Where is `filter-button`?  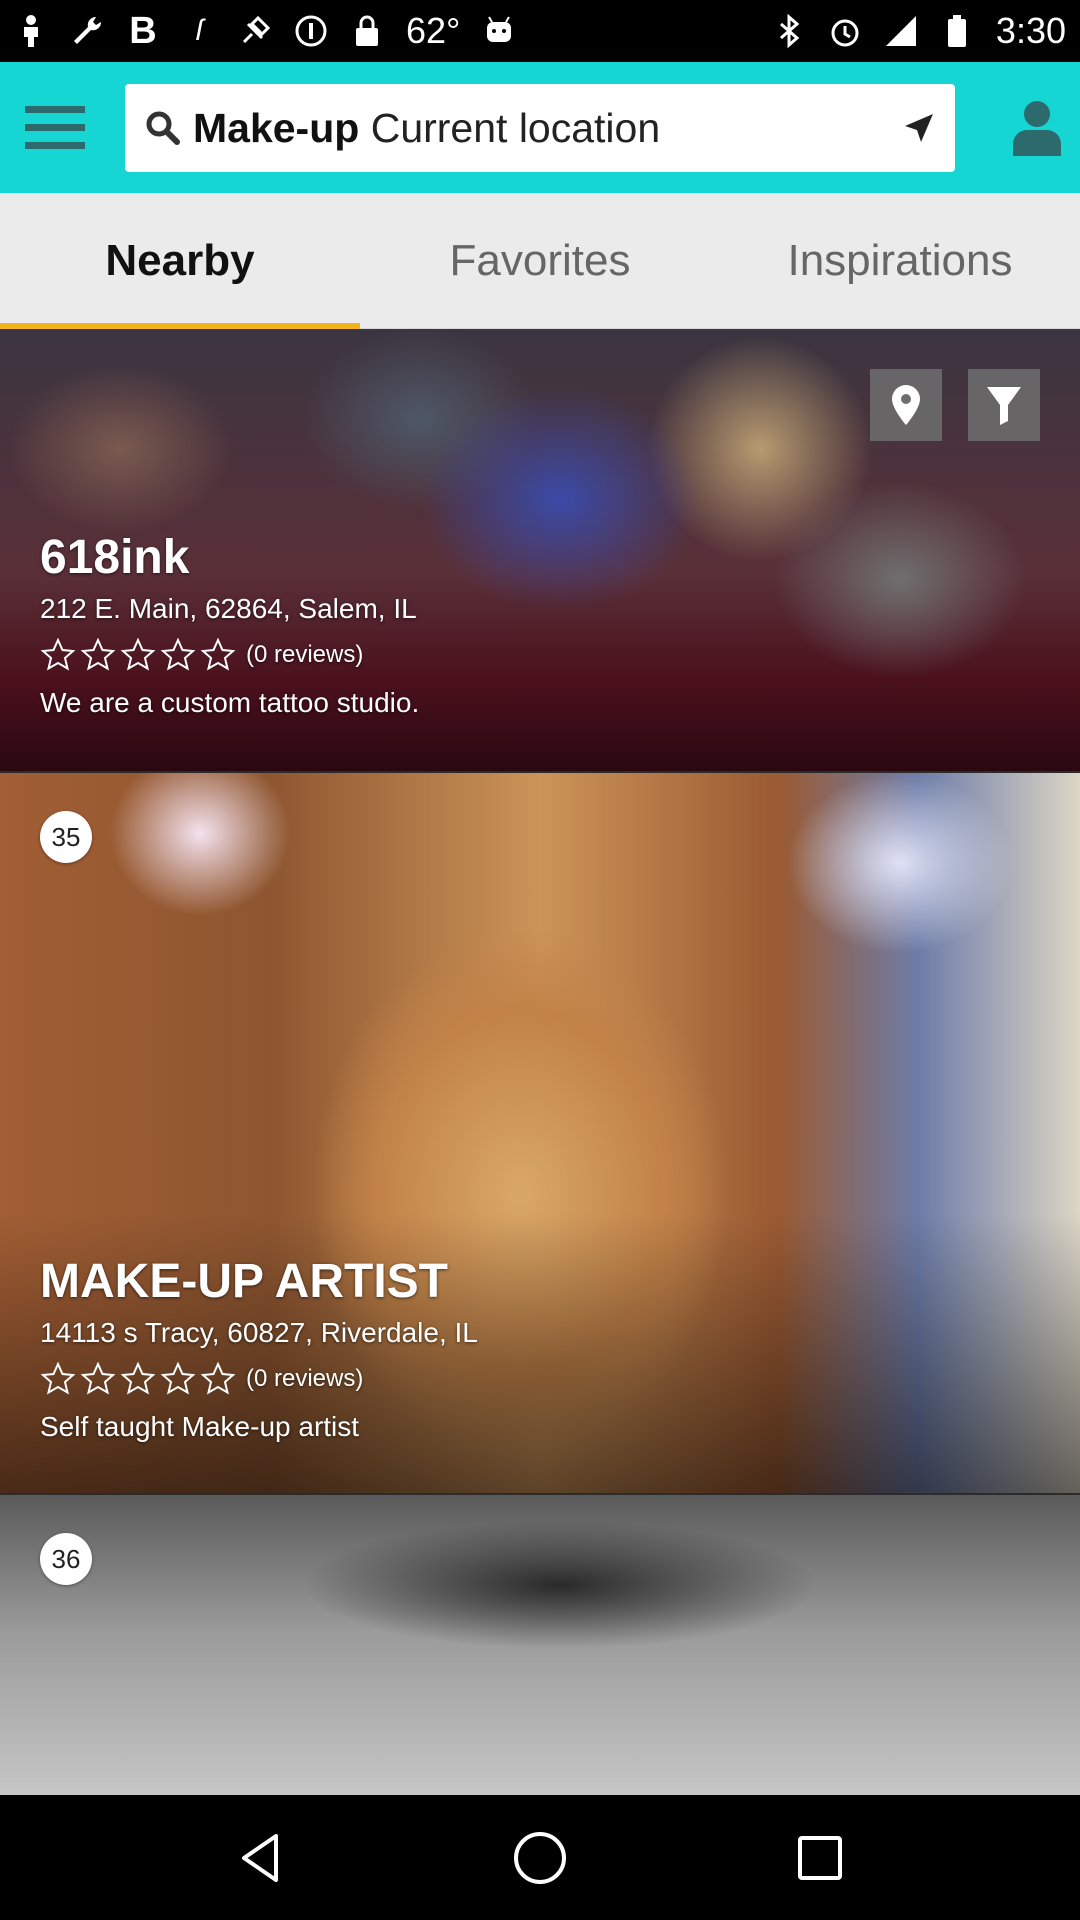 filter-button is located at coordinates (1004, 405).